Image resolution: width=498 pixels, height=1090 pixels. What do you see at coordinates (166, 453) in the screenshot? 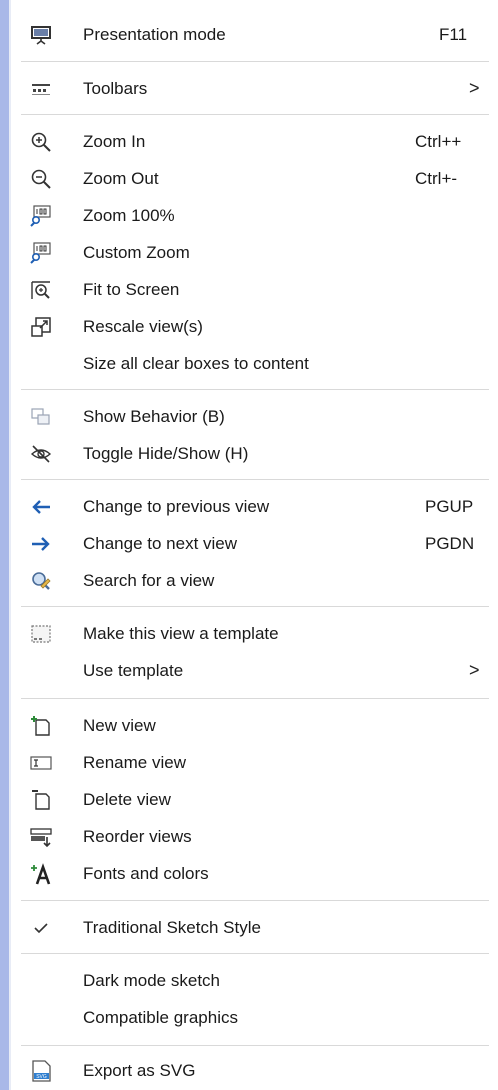
I see `menu-item-label: Toggle Hide/Show (H)` at bounding box center [166, 453].